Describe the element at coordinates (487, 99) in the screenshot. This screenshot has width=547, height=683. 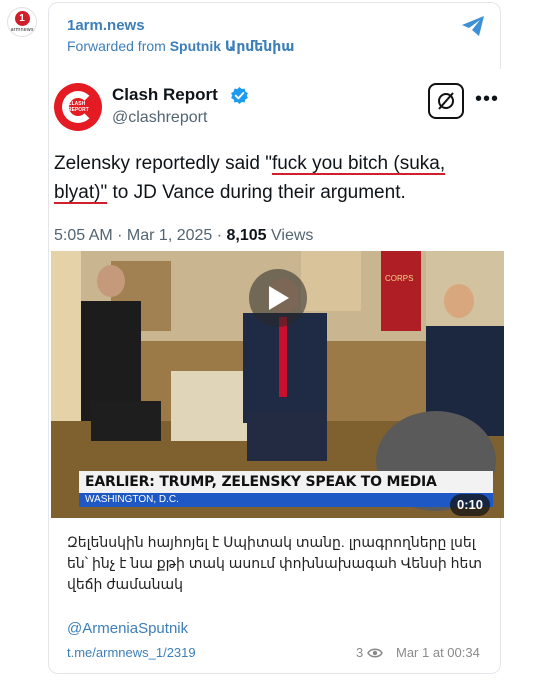
I see `more-icon: •••` at that location.